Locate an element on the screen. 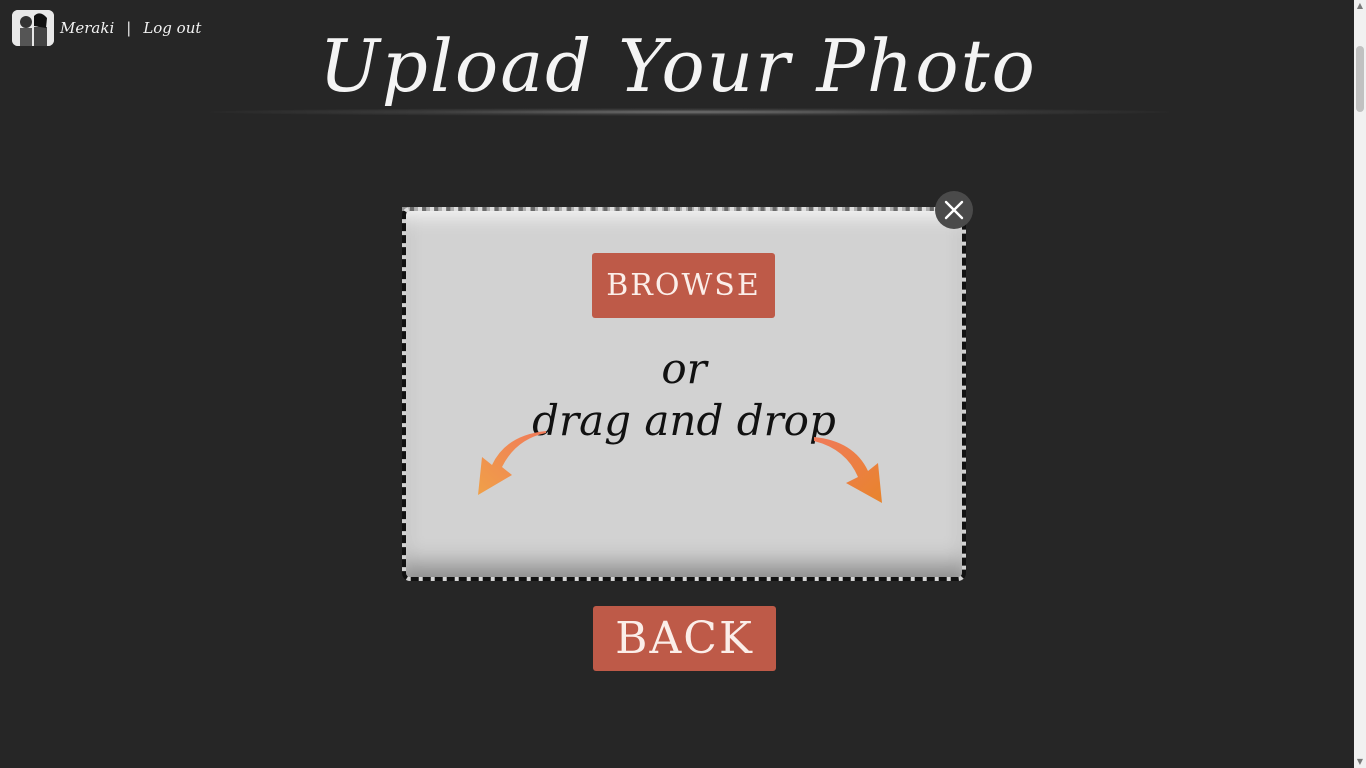 The width and height of the screenshot is (1366, 768). arrow-down-left-icon is located at coordinates (512, 463).